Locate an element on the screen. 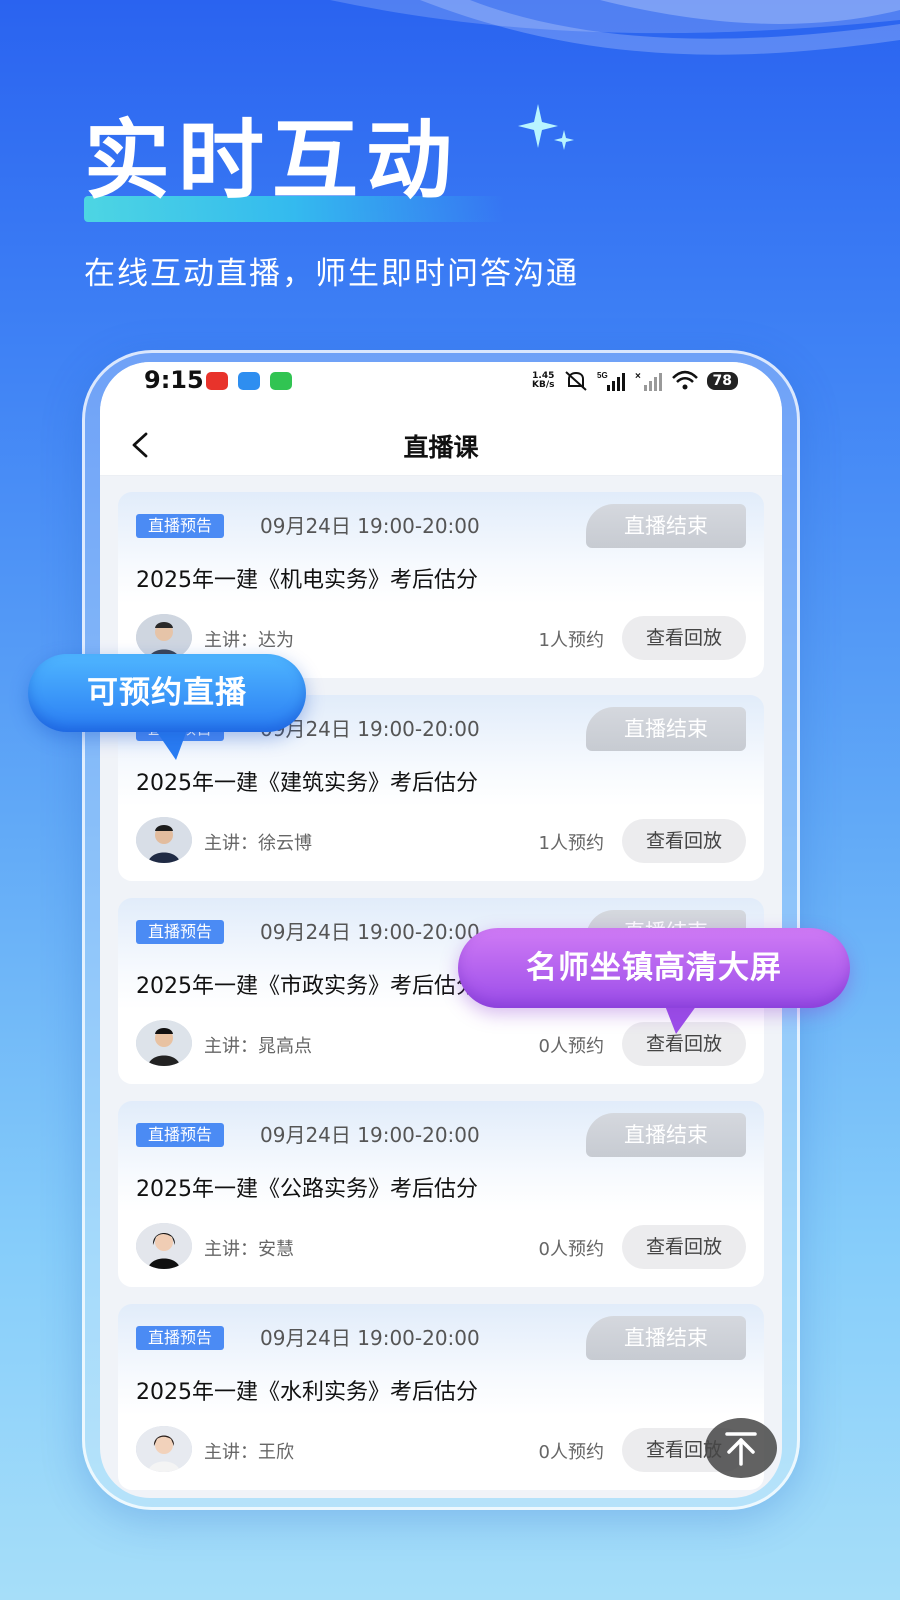 This screenshot has height=1600, width=900. lecturer-name: 主讲：安慧 is located at coordinates (249, 1249).